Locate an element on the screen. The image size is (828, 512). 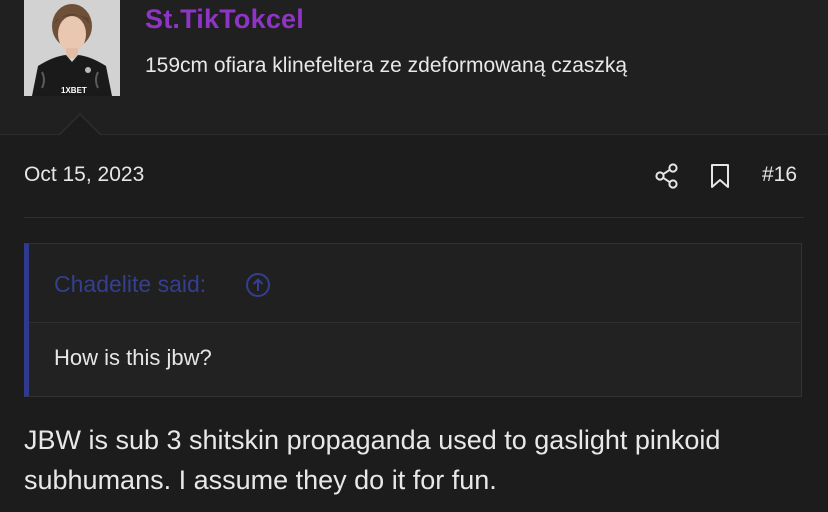
share-icon is located at coordinates (666, 176).